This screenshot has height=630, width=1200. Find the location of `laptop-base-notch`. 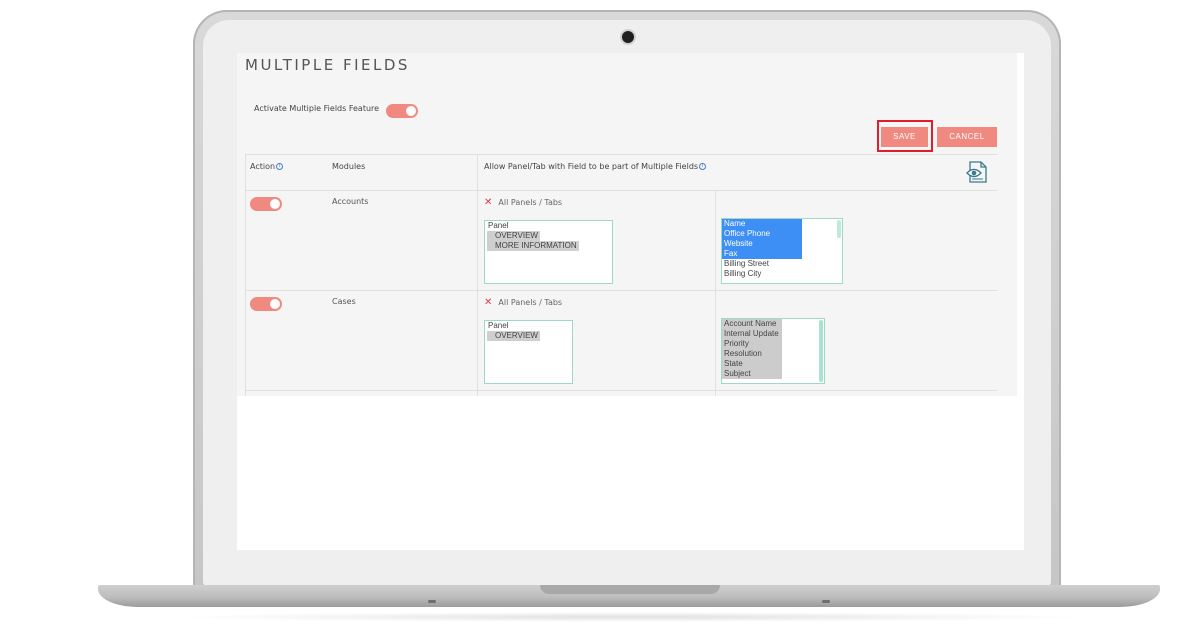

laptop-base-notch is located at coordinates (630, 589).